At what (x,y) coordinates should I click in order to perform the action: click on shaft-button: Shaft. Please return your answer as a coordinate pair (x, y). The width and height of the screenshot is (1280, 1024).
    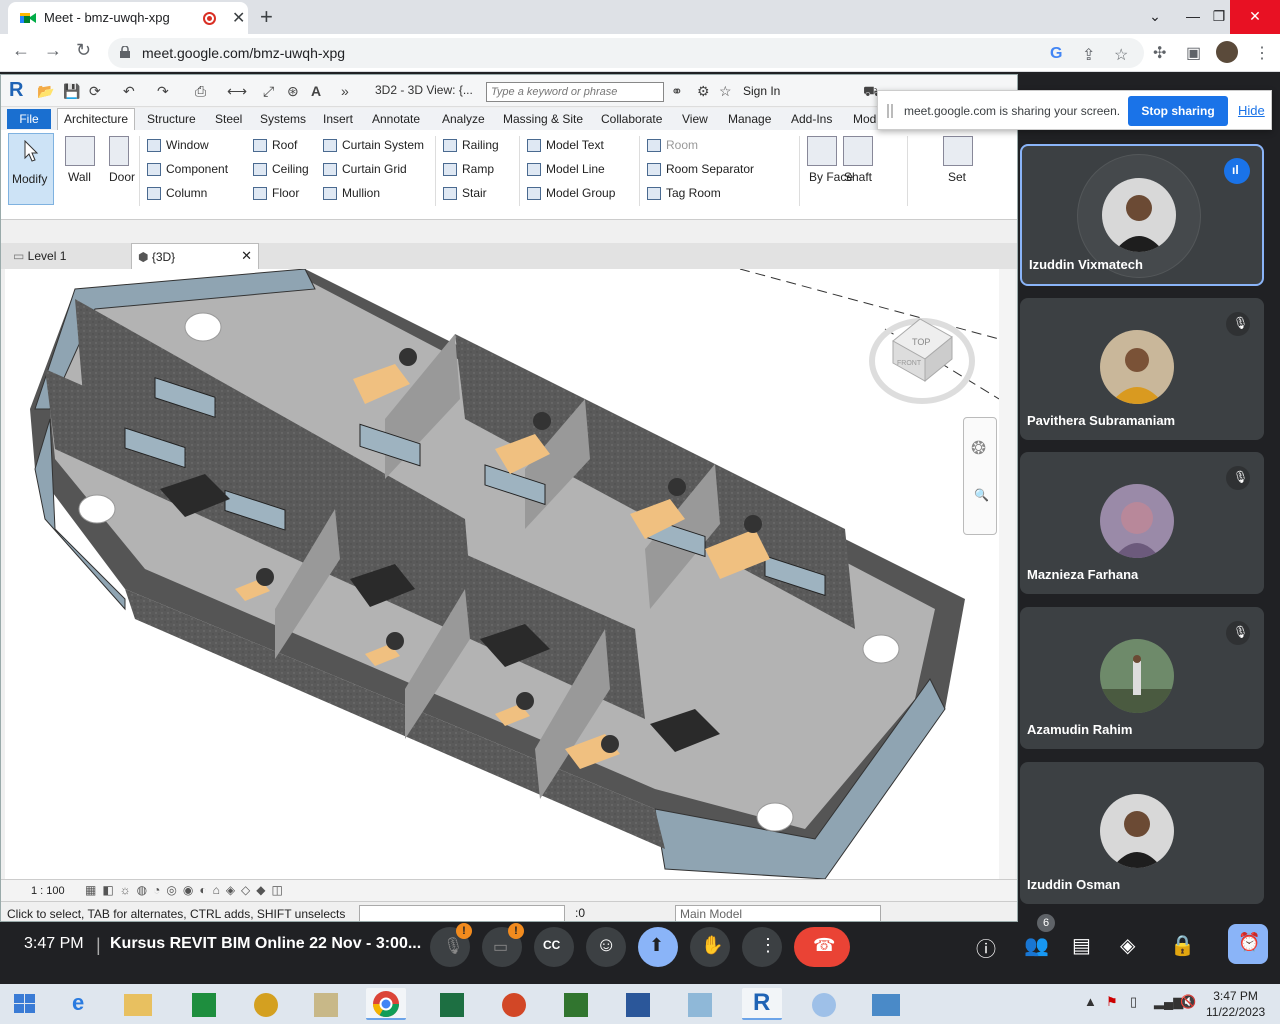
    Looking at the image, I should click on (858, 177).